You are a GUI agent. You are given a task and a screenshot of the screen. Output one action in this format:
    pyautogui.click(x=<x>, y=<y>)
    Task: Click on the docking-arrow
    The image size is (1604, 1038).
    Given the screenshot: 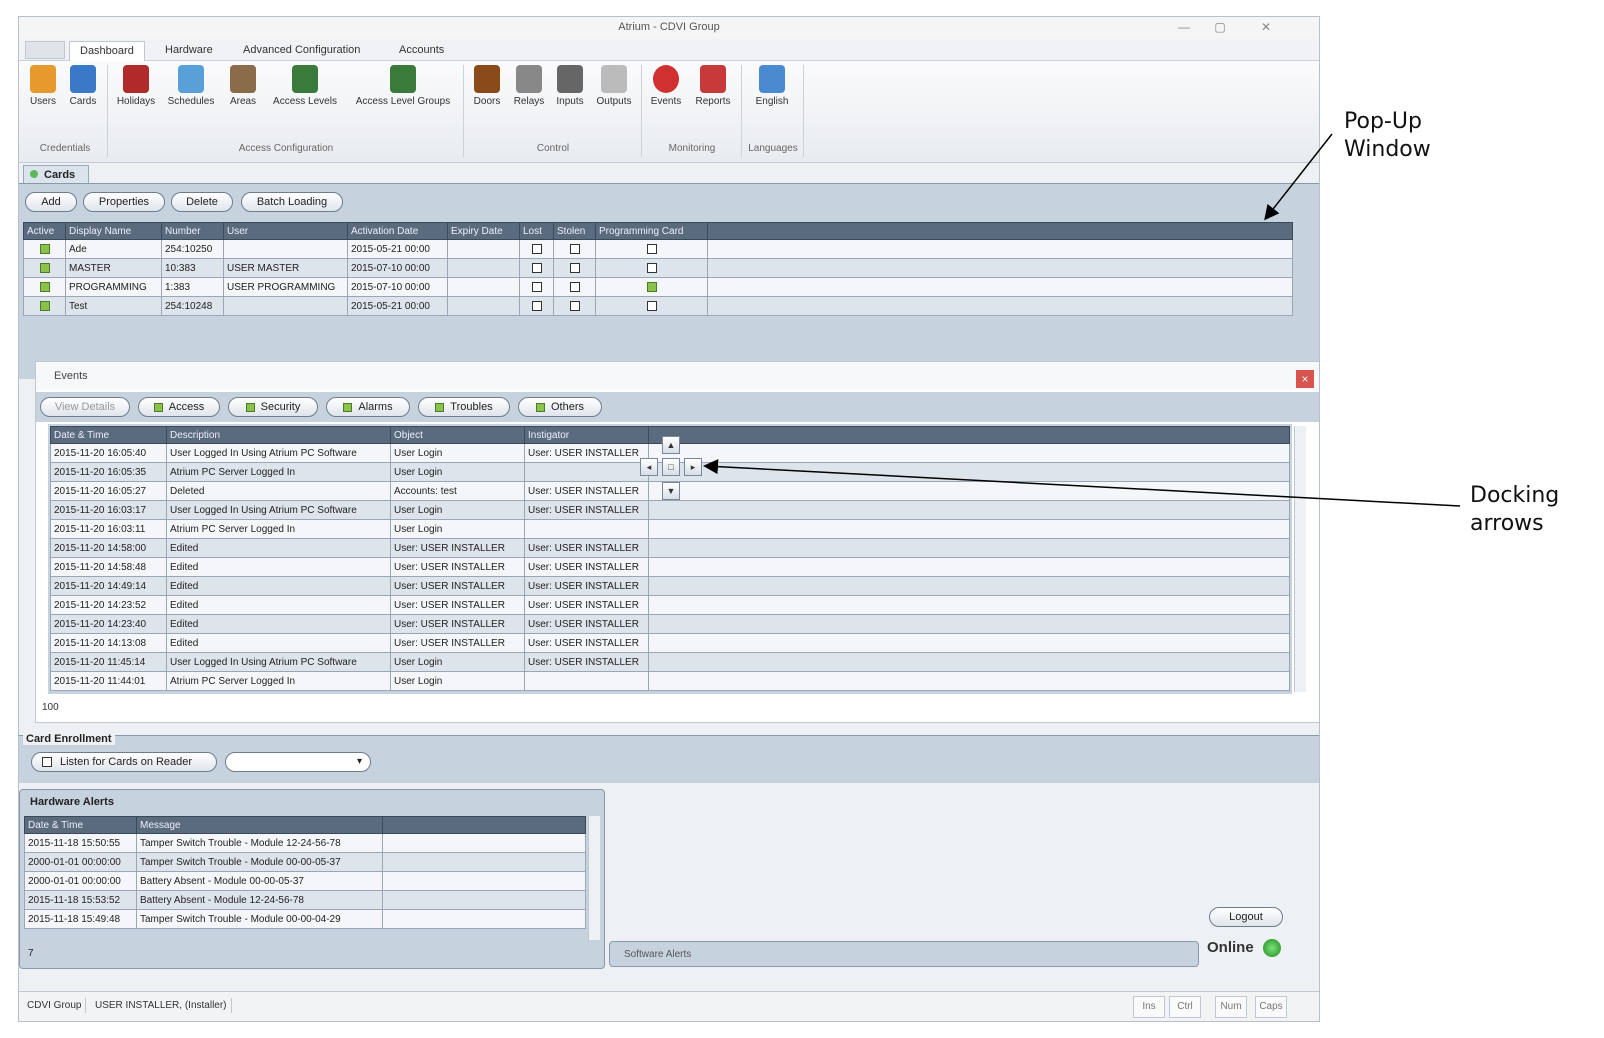 What is the action you would take?
    pyautogui.click(x=1082, y=483)
    